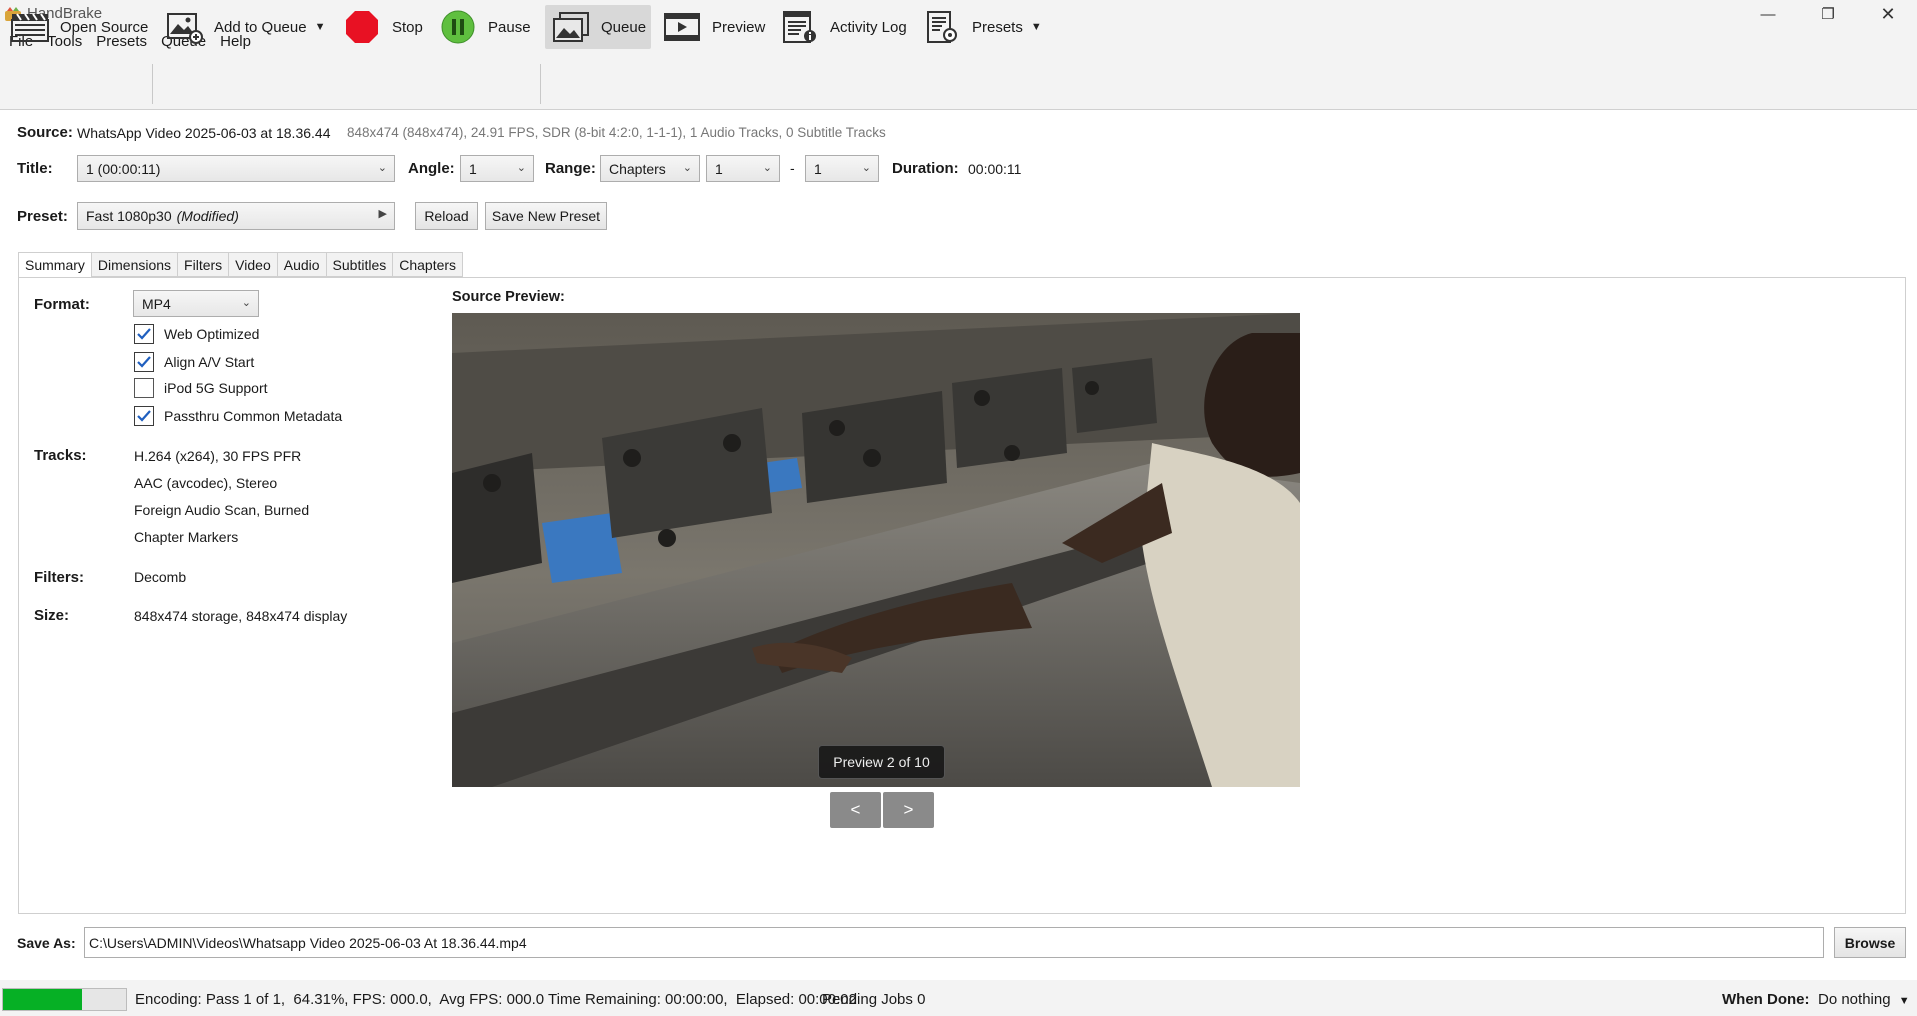 This screenshot has width=1917, height=1016. What do you see at coordinates (739, 27) in the screenshot?
I see `preview-label: Preview` at bounding box center [739, 27].